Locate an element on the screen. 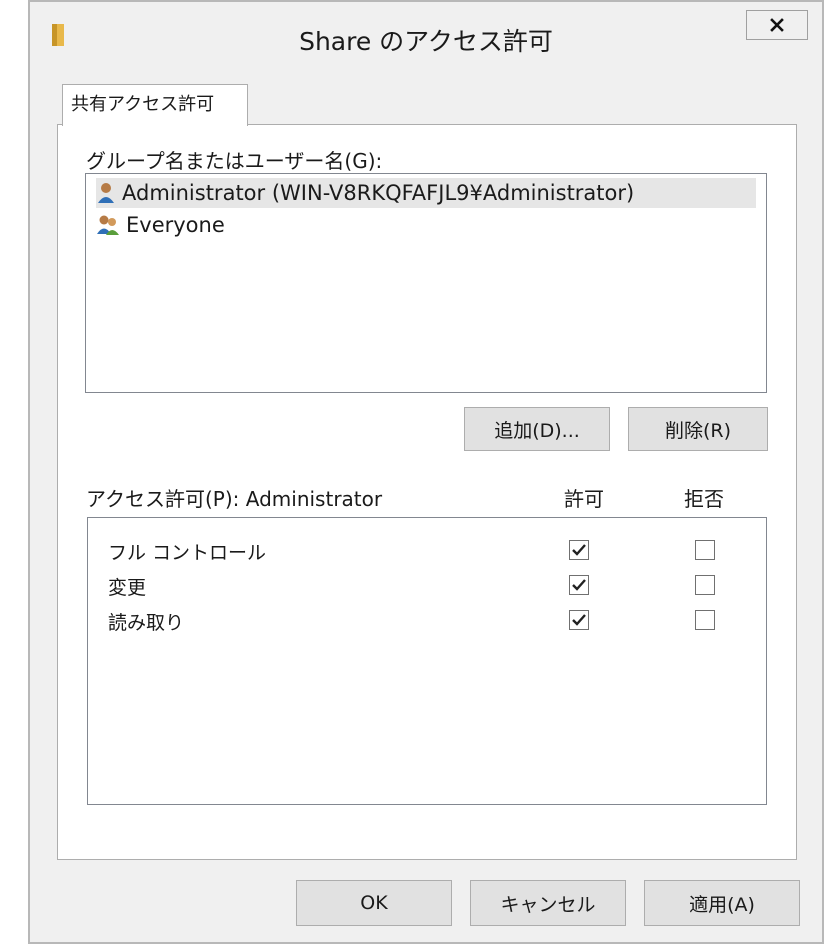 The width and height of the screenshot is (830, 950). list-item: Everyone is located at coordinates (160, 225).